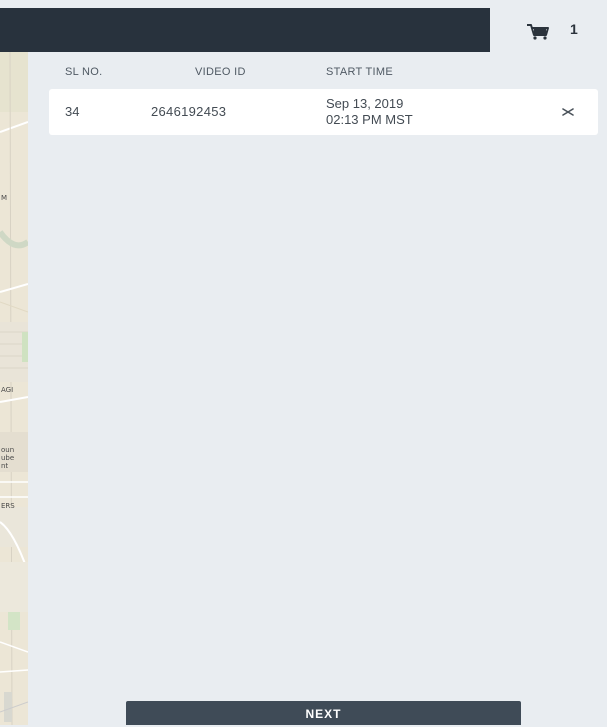 The width and height of the screenshot is (607, 727). What do you see at coordinates (574, 29) in the screenshot?
I see `cart-count-badge: 1` at bounding box center [574, 29].